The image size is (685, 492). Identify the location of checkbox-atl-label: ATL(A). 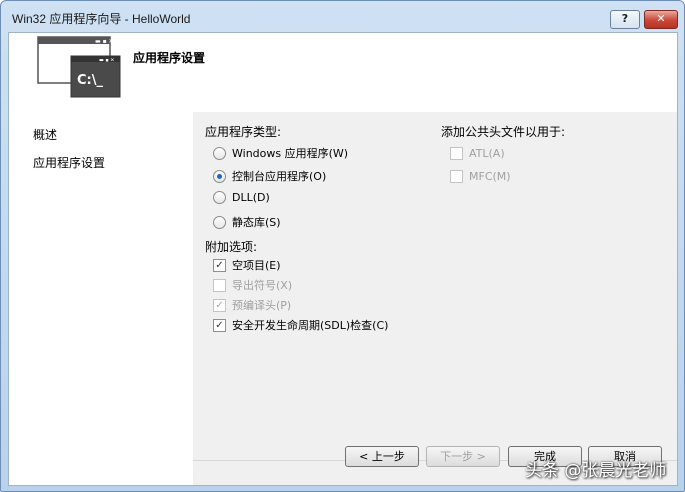
(487, 153).